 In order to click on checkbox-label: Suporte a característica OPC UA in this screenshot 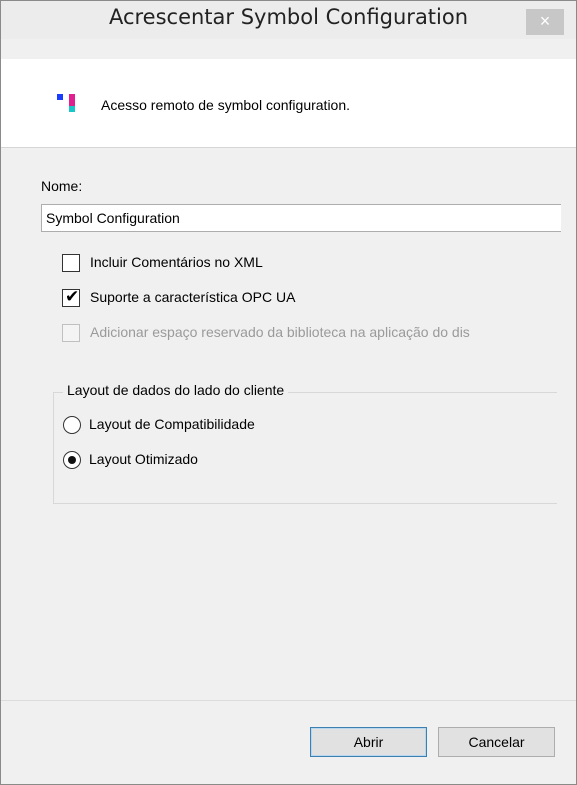, I will do `click(193, 297)`.